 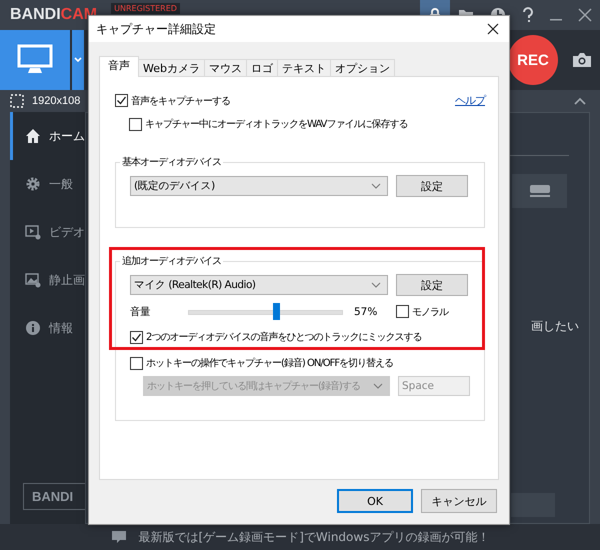 What do you see at coordinates (259, 186) in the screenshot?
I see `device-dropdown: (既定のデバイス)` at bounding box center [259, 186].